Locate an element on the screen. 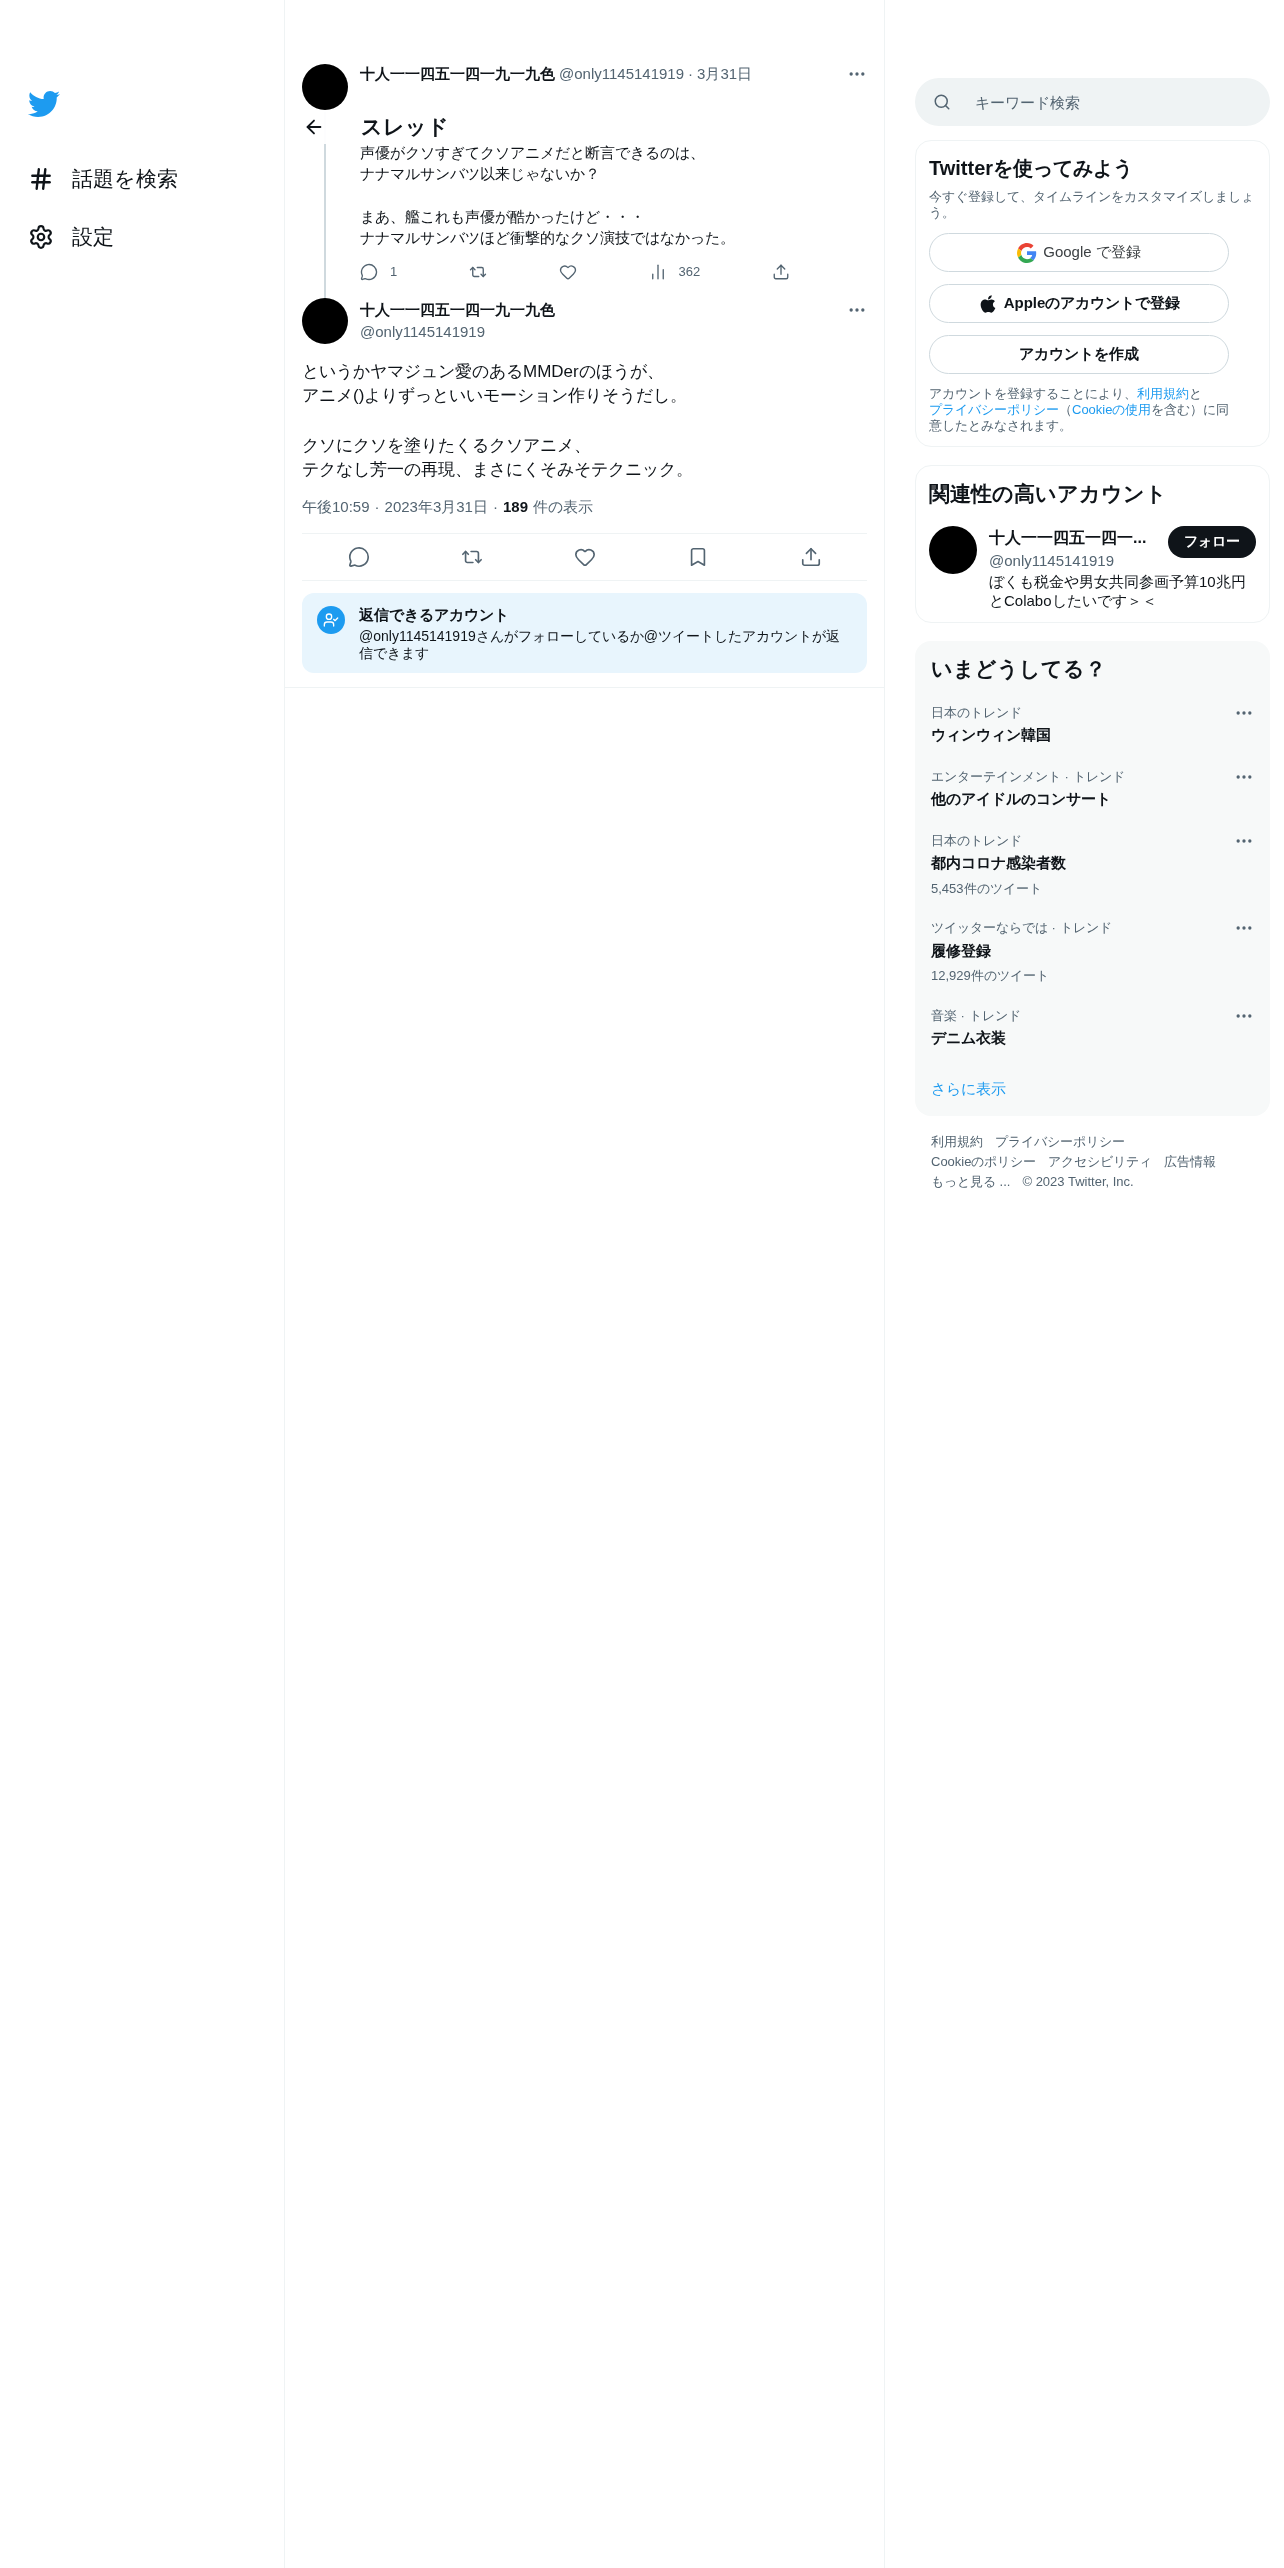 The image size is (1284, 2568). google-icon is located at coordinates (1027, 252).